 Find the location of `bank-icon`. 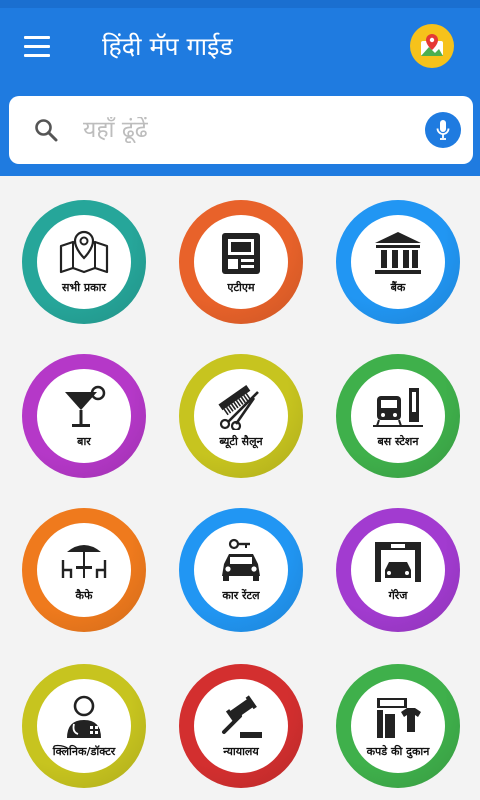

bank-icon is located at coordinates (398, 253).